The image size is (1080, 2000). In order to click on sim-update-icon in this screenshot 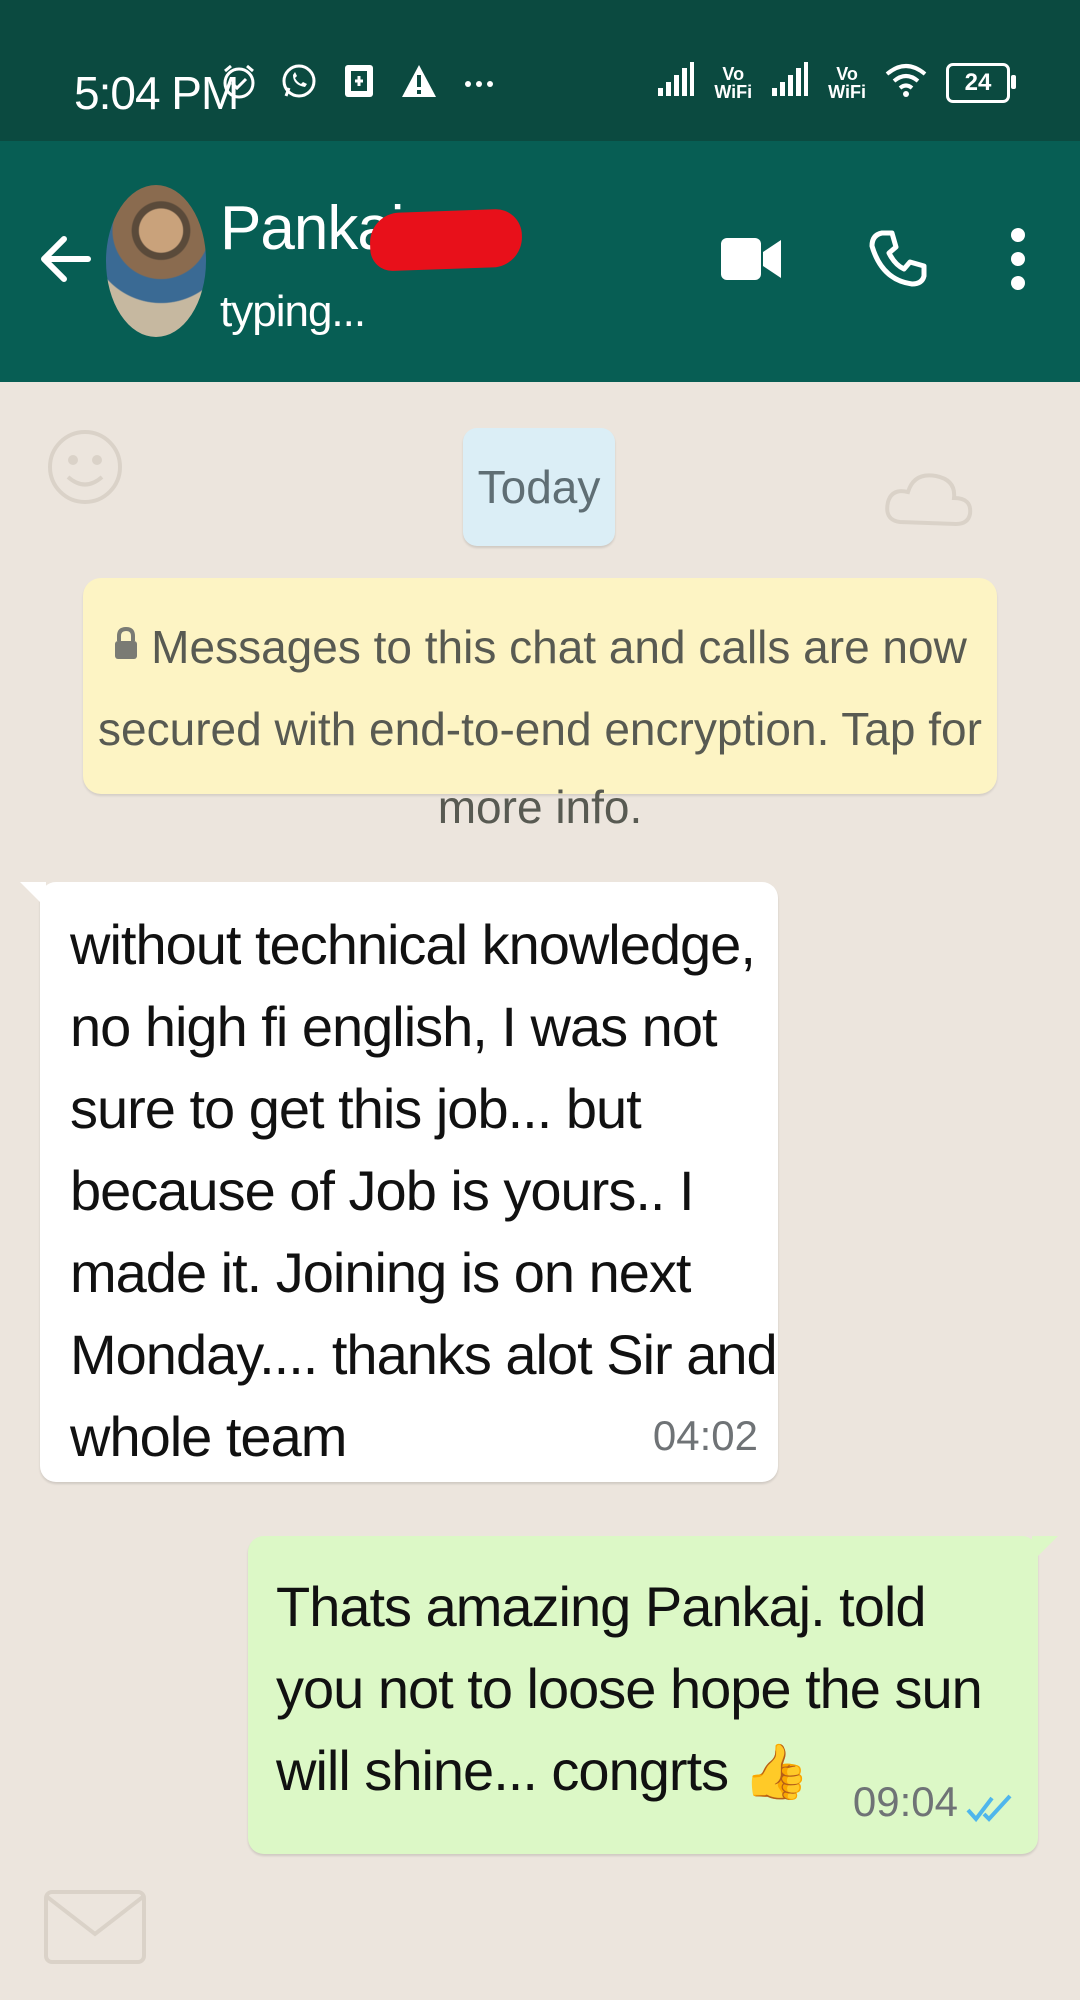, I will do `click(359, 81)`.